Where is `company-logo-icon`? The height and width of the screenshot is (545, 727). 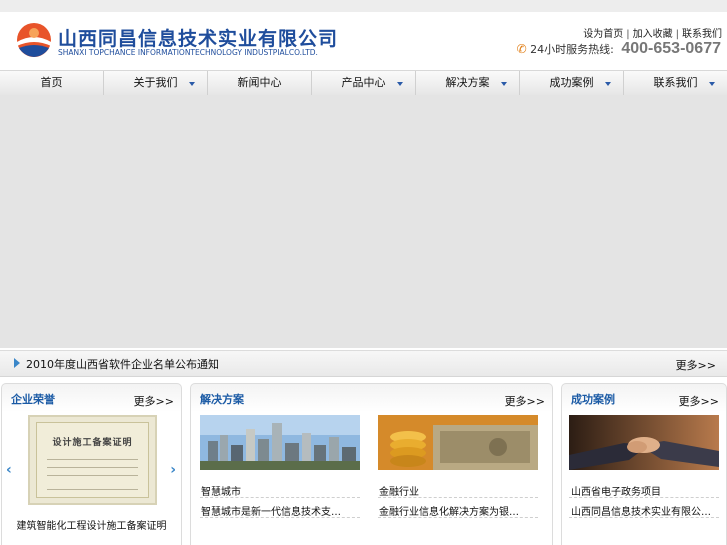 company-logo-icon is located at coordinates (34, 40).